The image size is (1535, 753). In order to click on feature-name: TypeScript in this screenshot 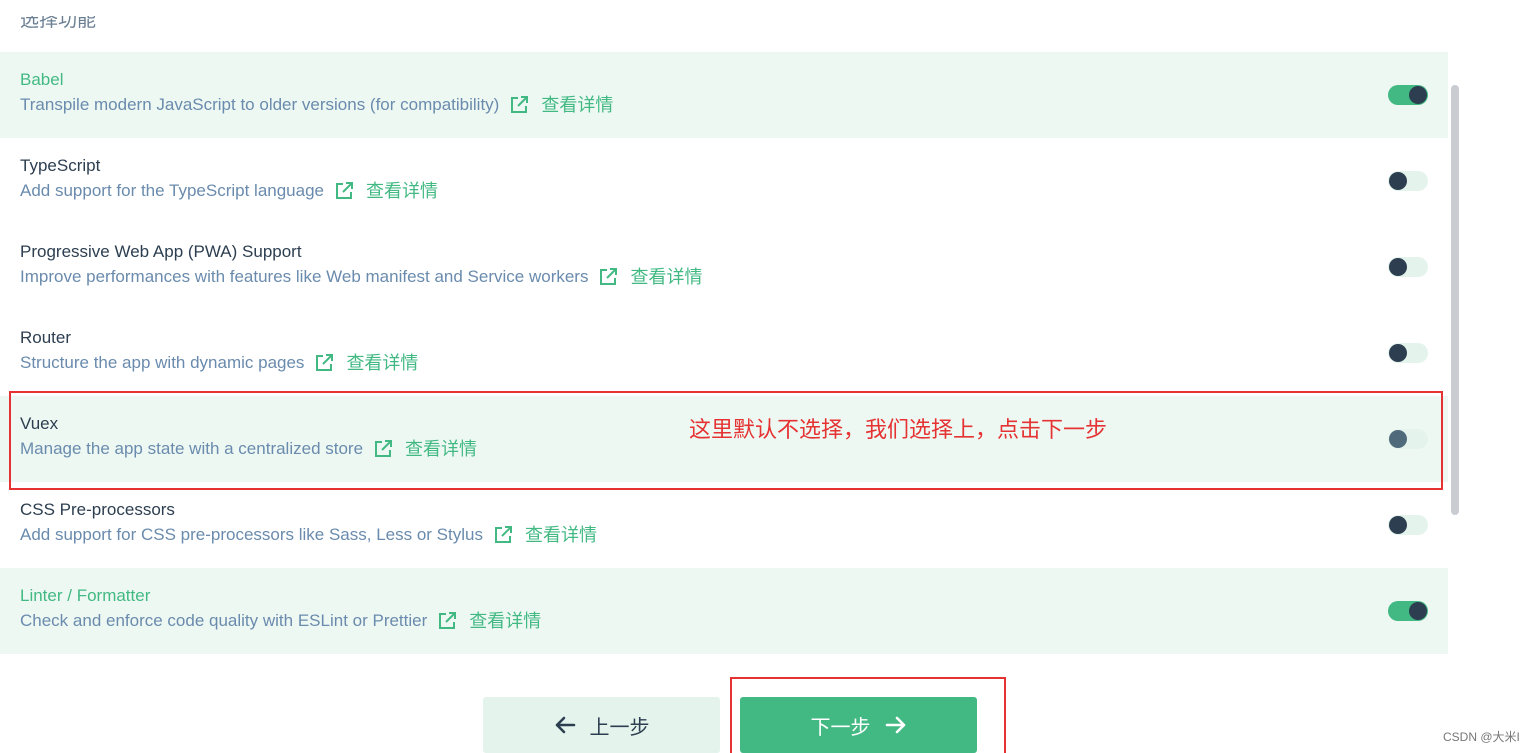, I will do `click(60, 165)`.